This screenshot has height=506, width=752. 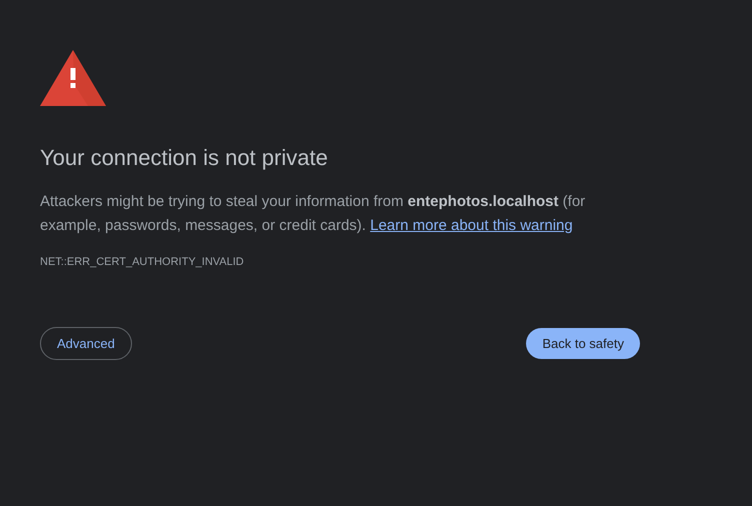 What do you see at coordinates (142, 262) in the screenshot?
I see `error-code: NET::ERR_CERT_AUTHORITY_INVALID` at bounding box center [142, 262].